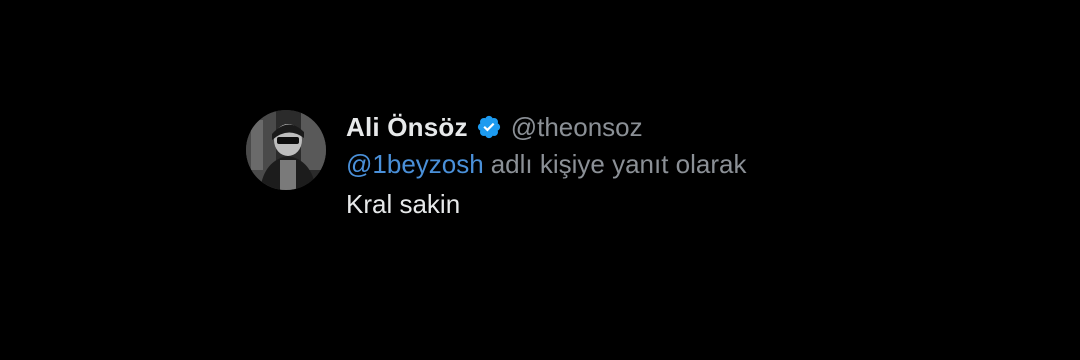  I want to click on tweet-body: Kral sakin, so click(403, 203).